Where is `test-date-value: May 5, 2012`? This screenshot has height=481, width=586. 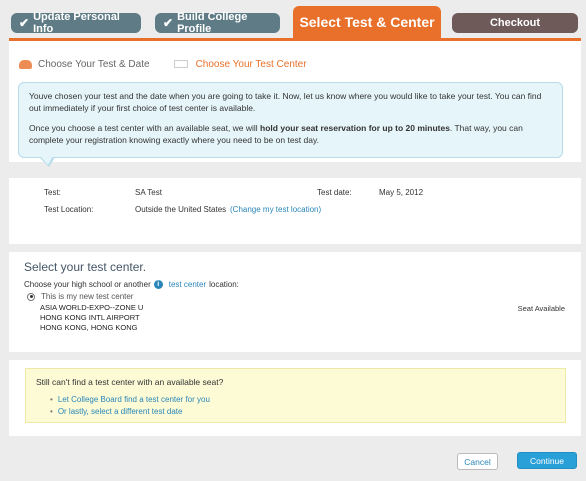 test-date-value: May 5, 2012 is located at coordinates (401, 192).